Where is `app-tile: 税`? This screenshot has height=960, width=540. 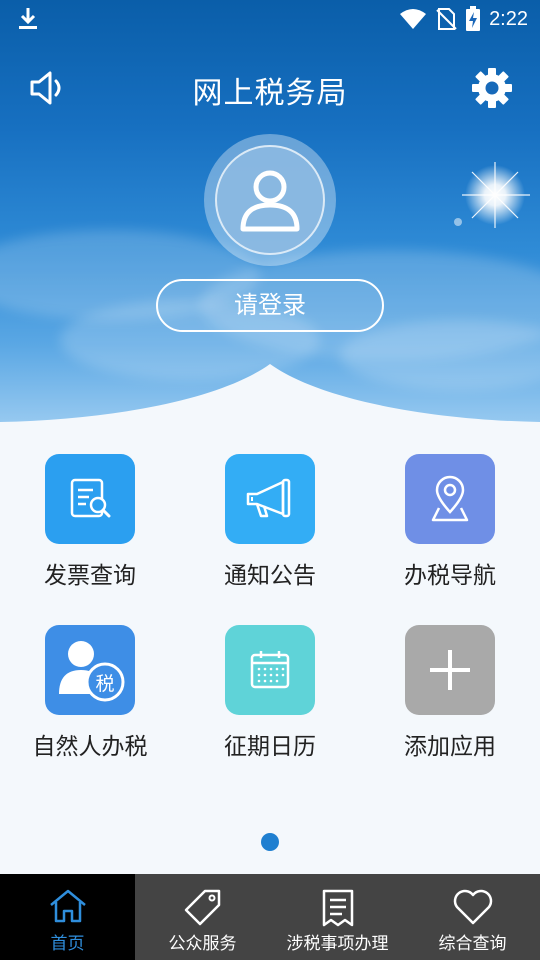
app-tile: 税 is located at coordinates (90, 670).